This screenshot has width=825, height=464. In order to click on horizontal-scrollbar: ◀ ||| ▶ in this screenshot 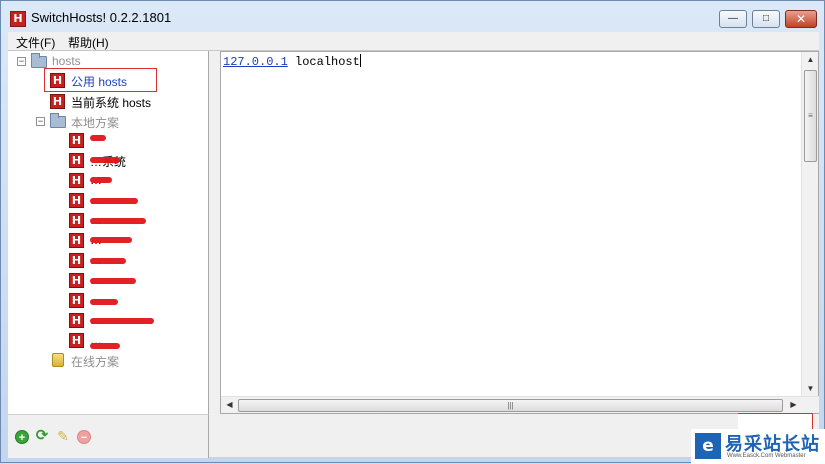, I will do `click(520, 404)`.